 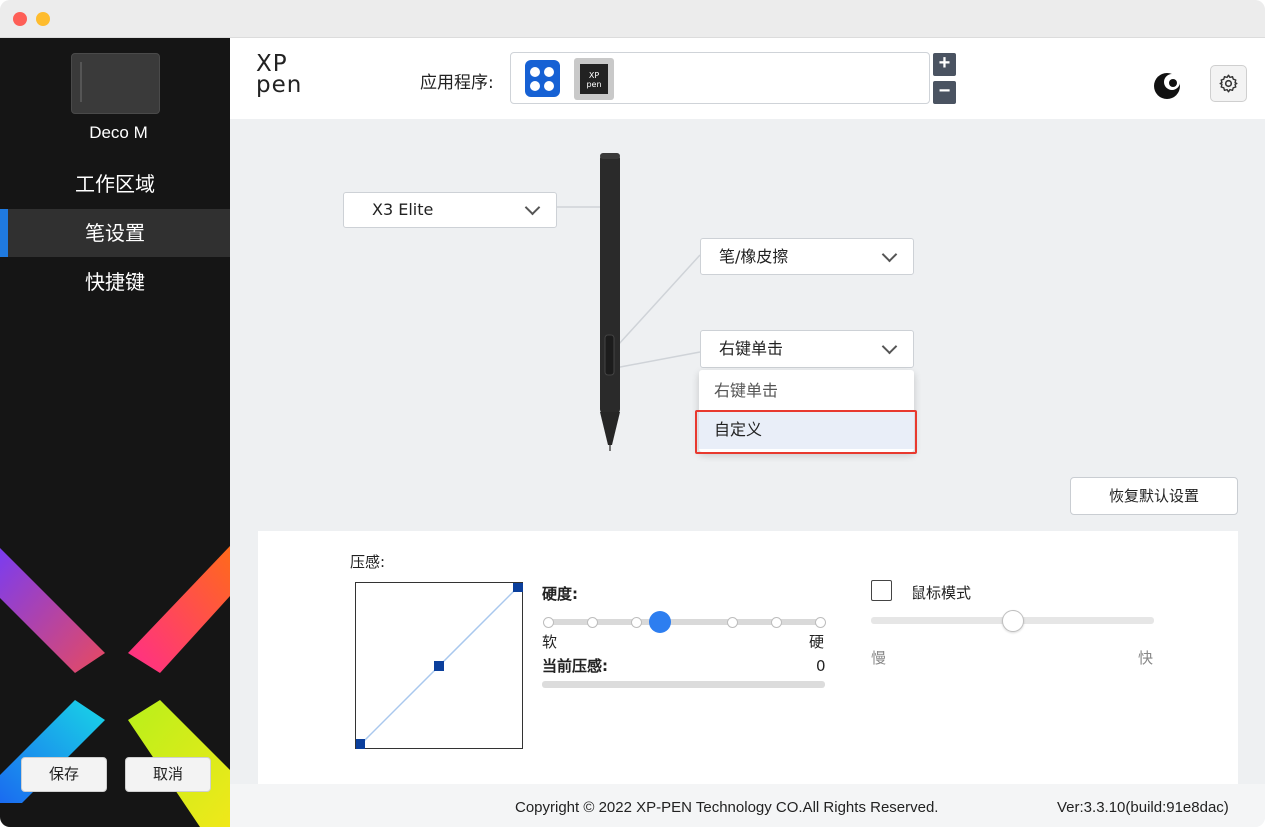 What do you see at coordinates (1154, 496) in the screenshot?
I see `restore-defaults-button: 恢复默认设置` at bounding box center [1154, 496].